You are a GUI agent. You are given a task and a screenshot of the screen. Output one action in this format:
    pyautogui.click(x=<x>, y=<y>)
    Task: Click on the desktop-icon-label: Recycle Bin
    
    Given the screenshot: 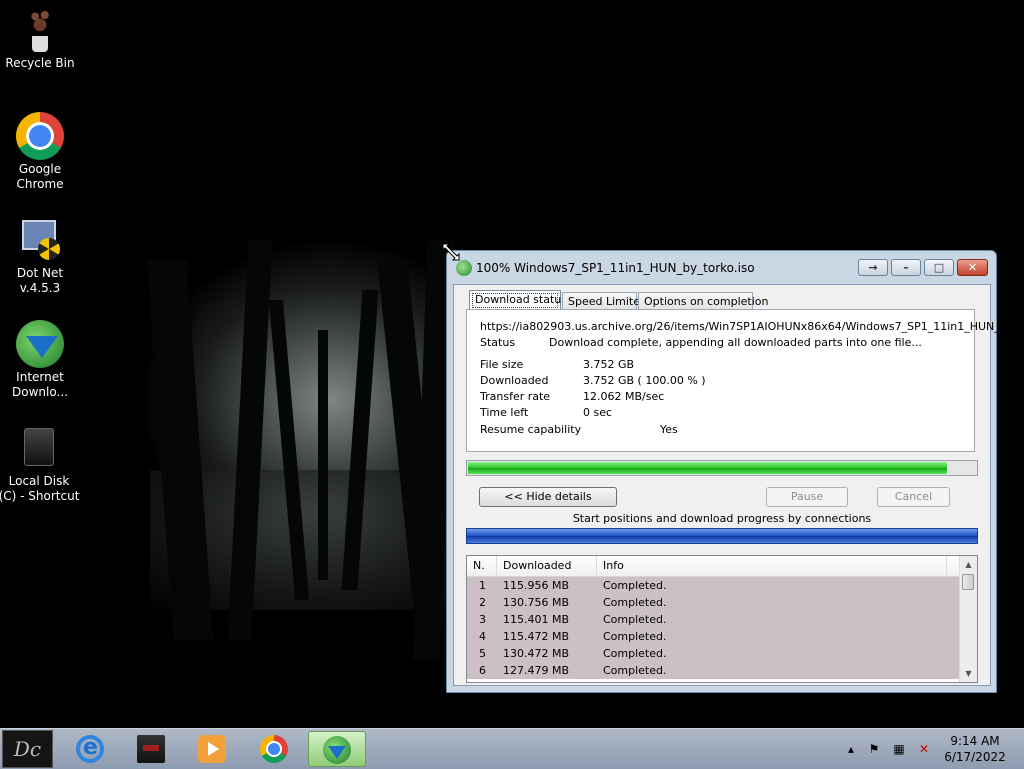 What is the action you would take?
    pyautogui.click(x=40, y=63)
    